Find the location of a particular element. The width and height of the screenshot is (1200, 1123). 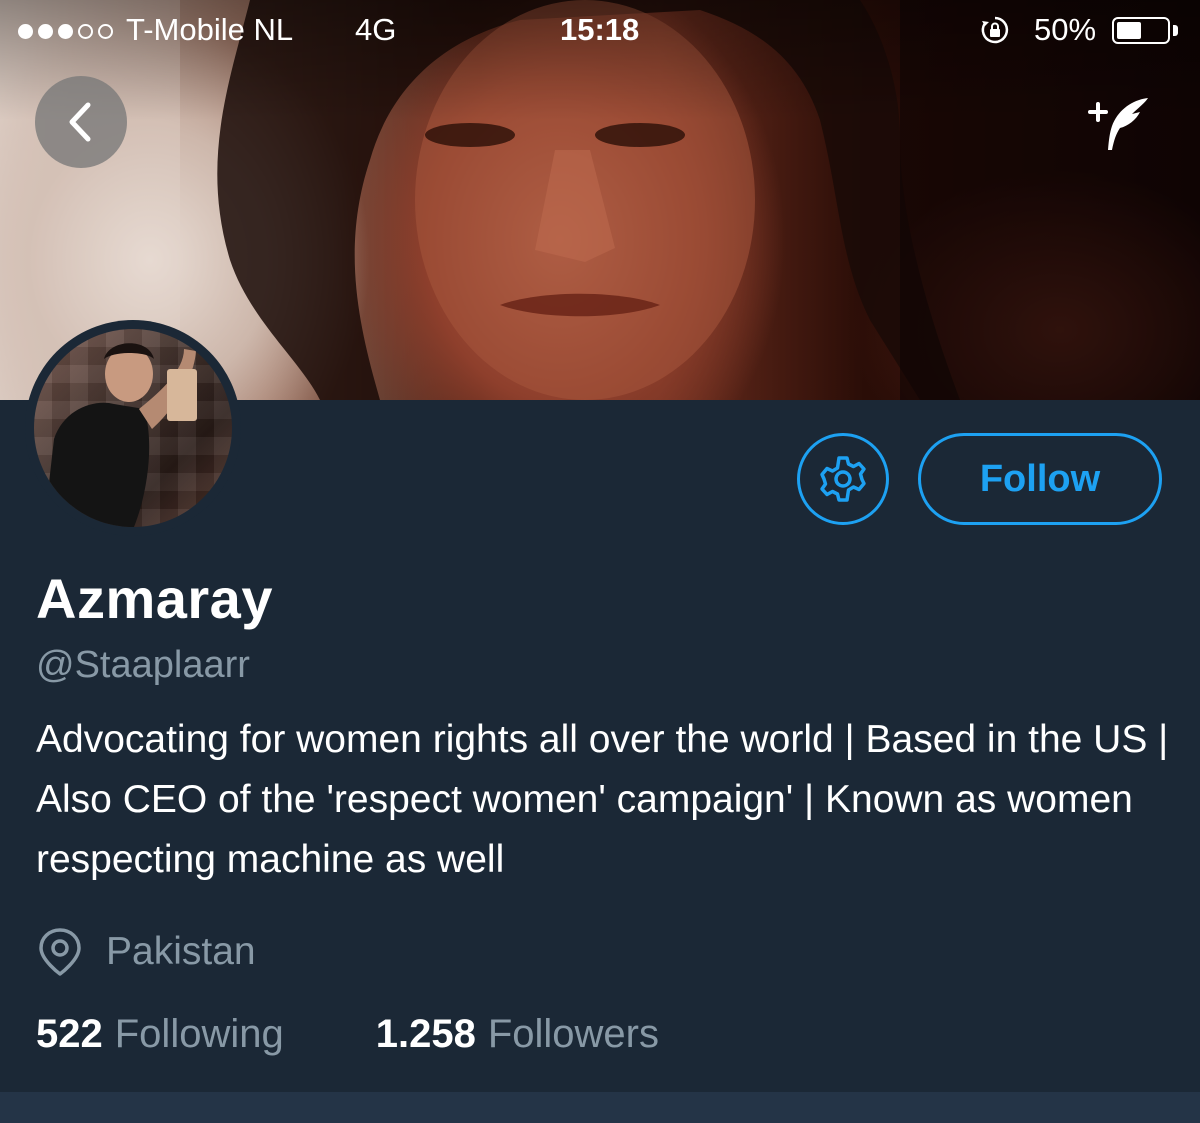

profile-location: Pakistan is located at coordinates (146, 952).